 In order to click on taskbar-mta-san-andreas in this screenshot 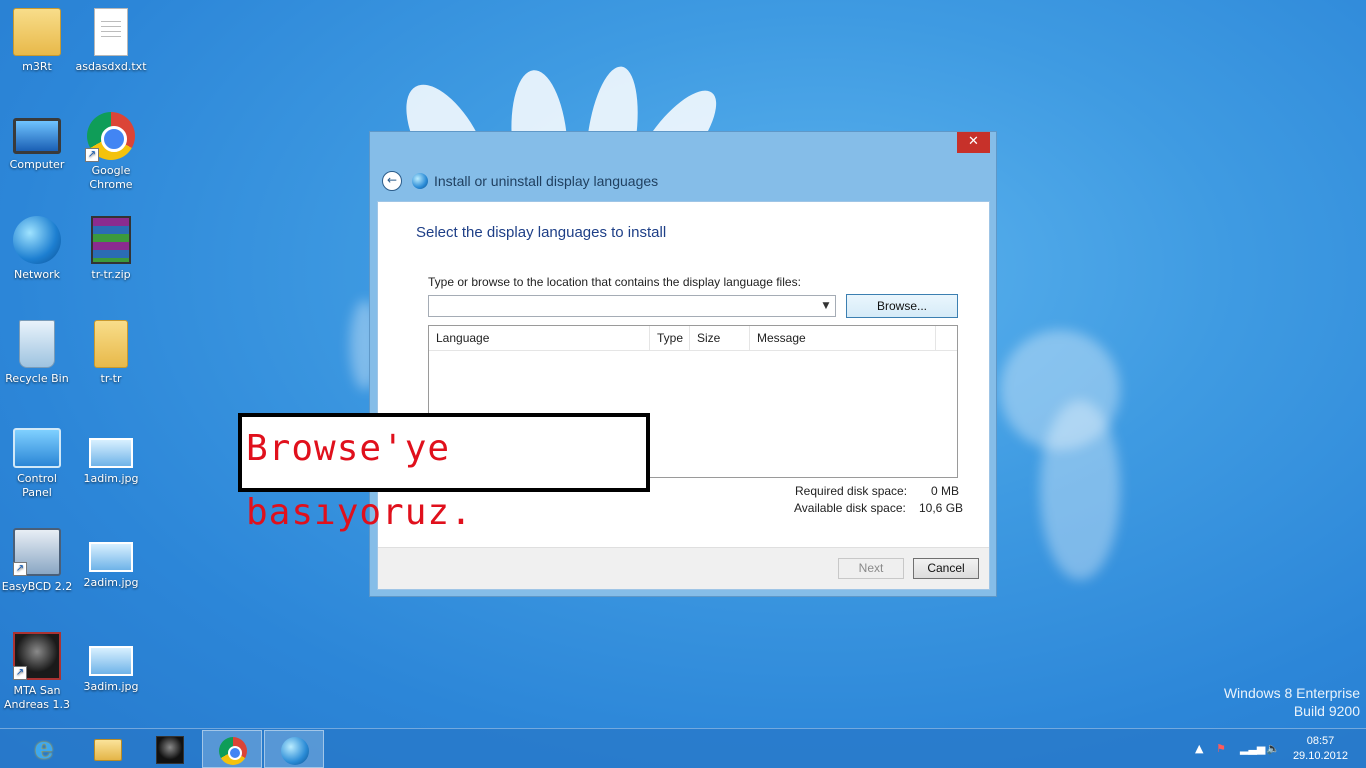, I will do `click(170, 749)`.